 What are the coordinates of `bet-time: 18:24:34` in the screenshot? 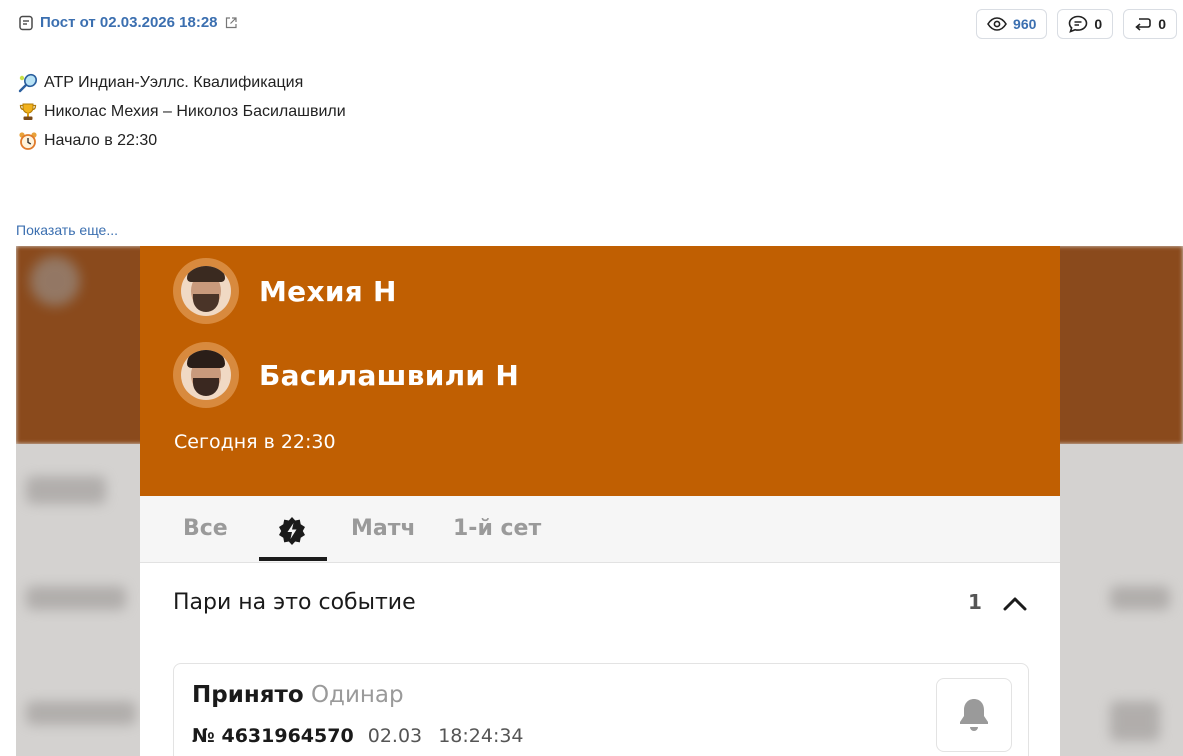 It's located at (481, 736).